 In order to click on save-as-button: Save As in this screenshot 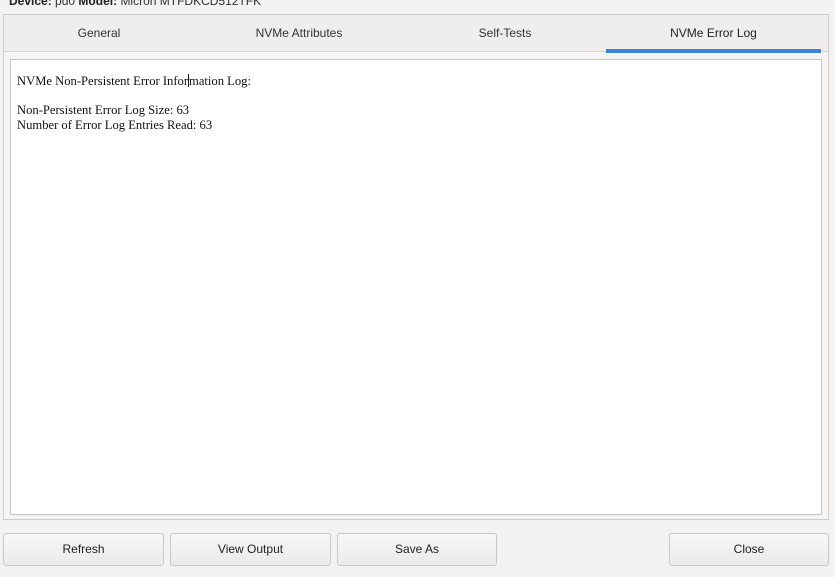, I will do `click(417, 549)`.